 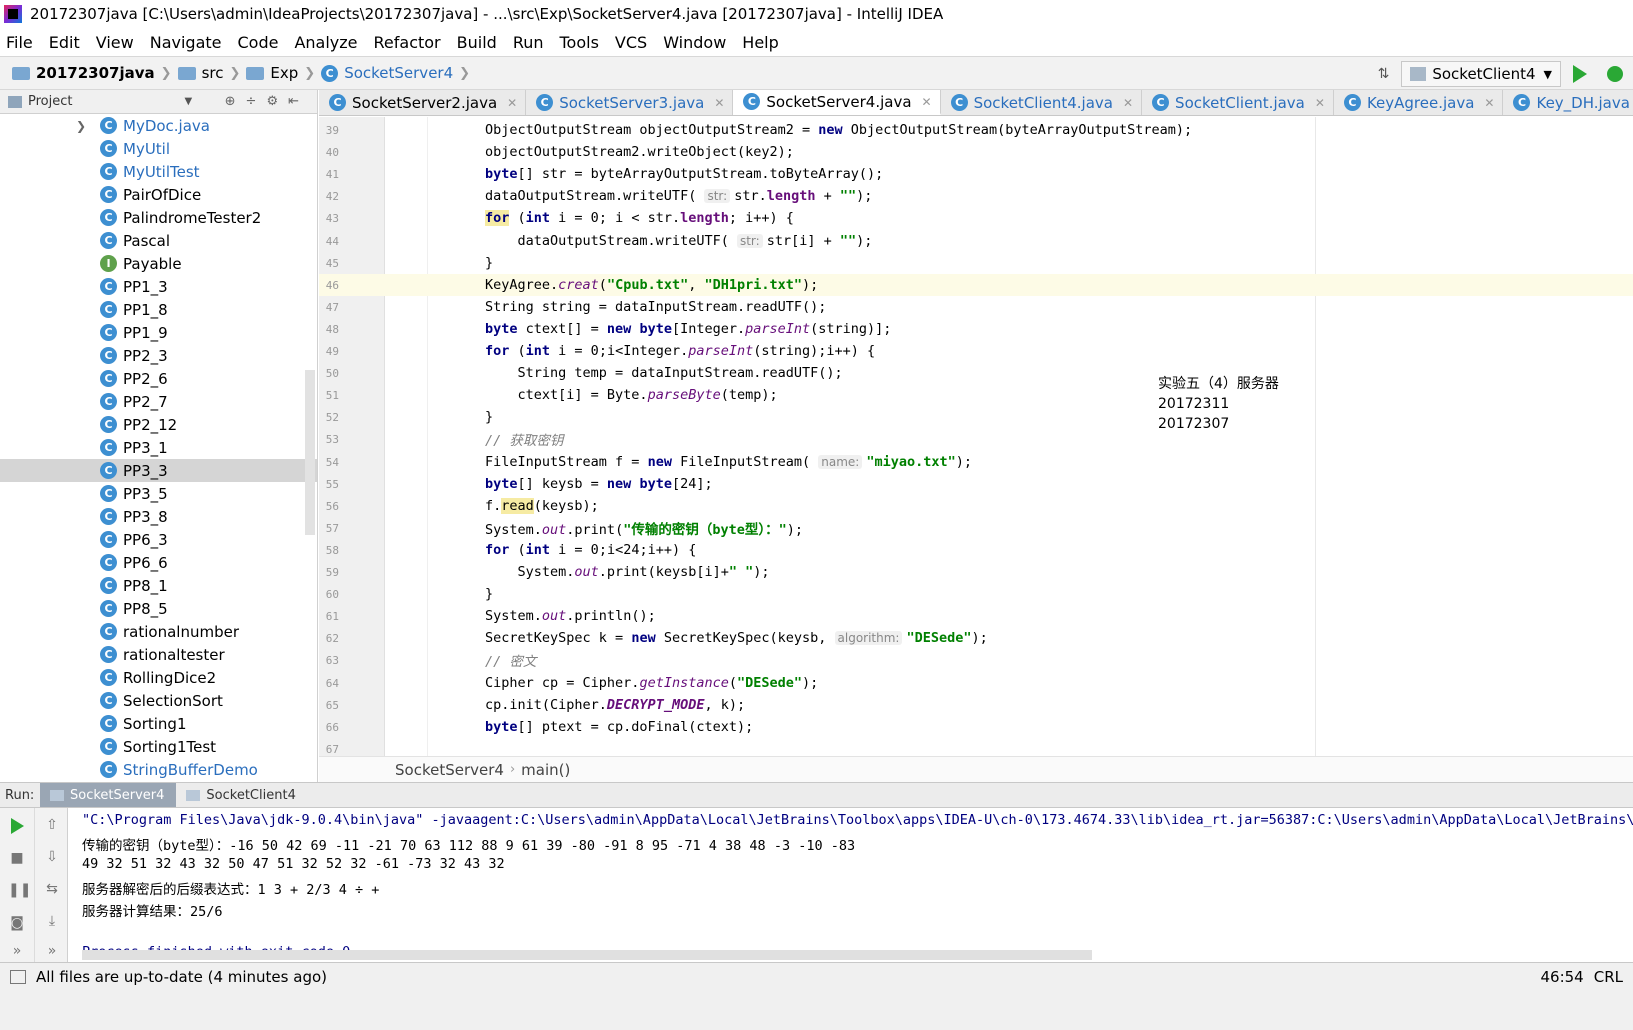 I want to click on tree-item: C StringBufferDemo, so click(x=158, y=769).